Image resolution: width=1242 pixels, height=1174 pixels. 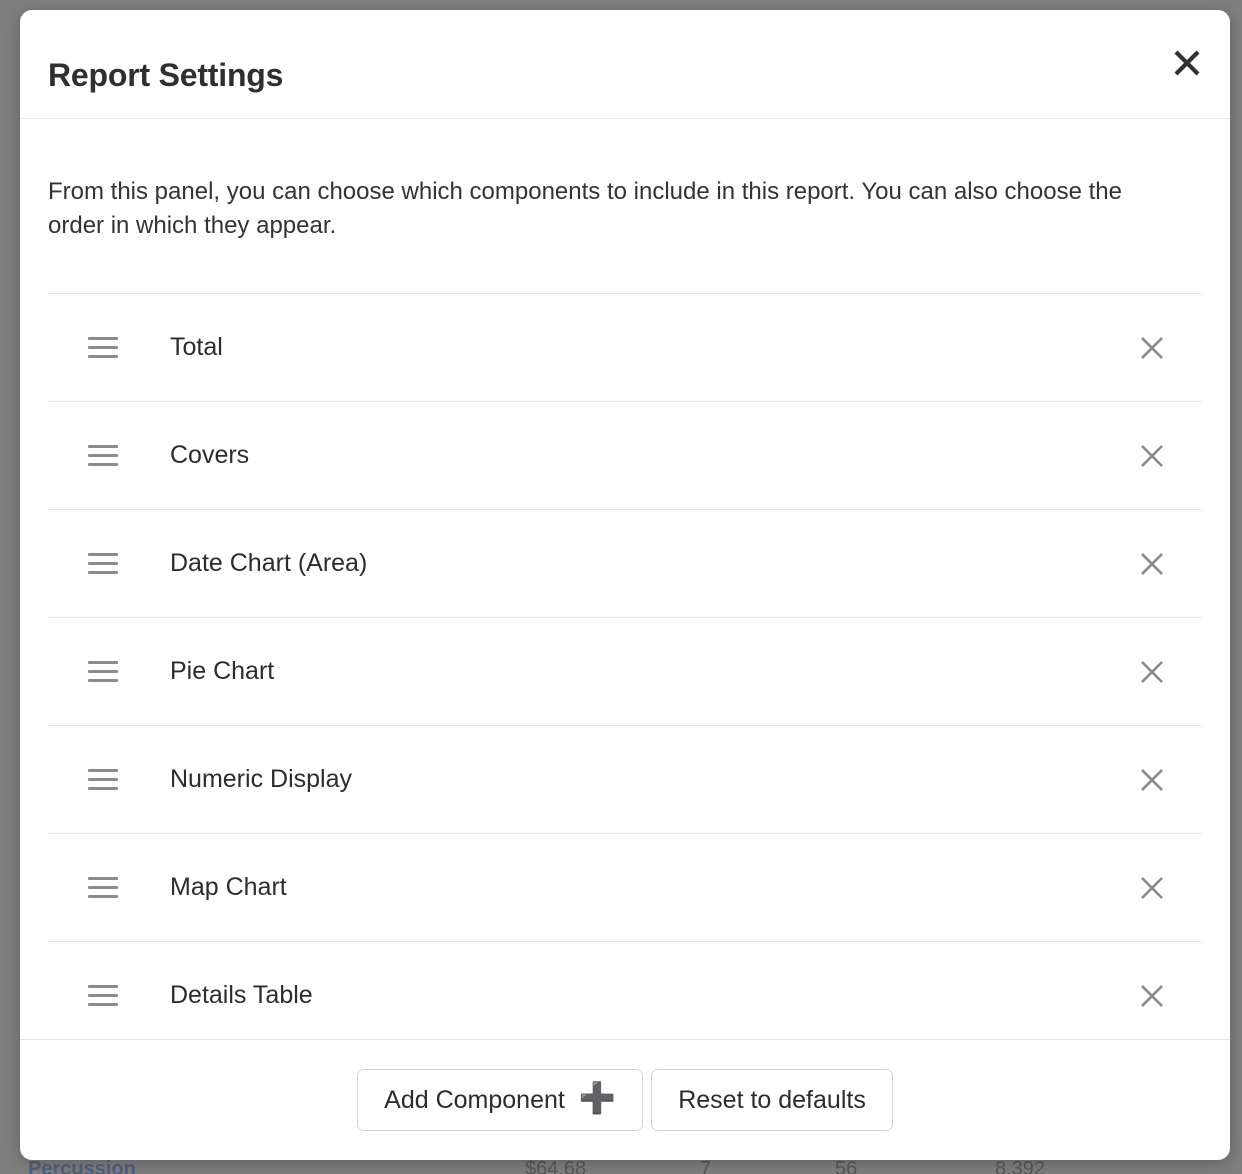 What do you see at coordinates (597, 1098) in the screenshot?
I see `plus-icon: ➕` at bounding box center [597, 1098].